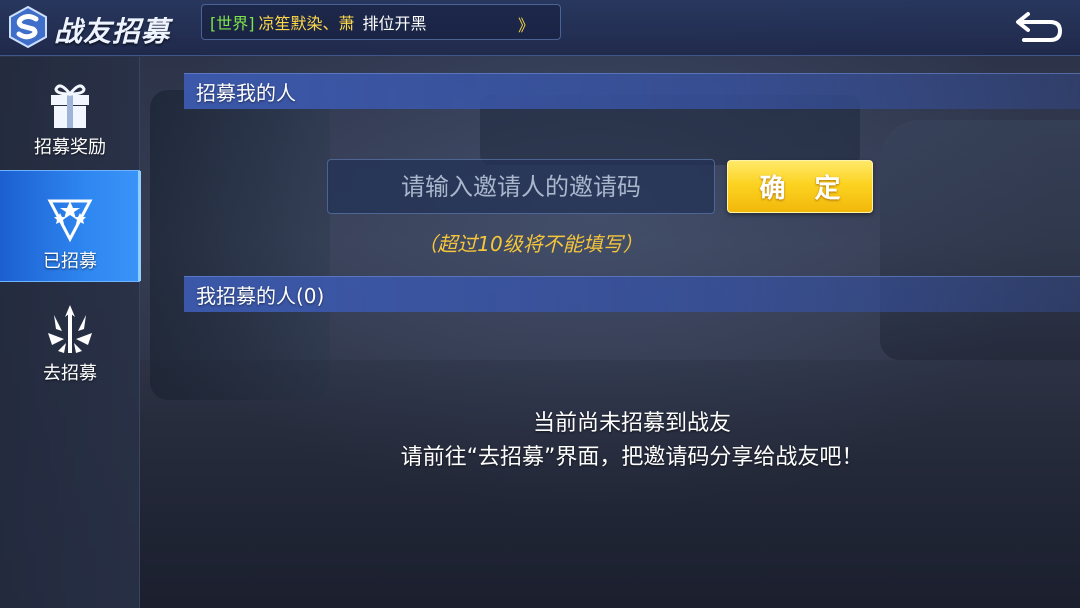  What do you see at coordinates (70, 261) in the screenshot?
I see `sidebar-item-label: 已招募` at bounding box center [70, 261].